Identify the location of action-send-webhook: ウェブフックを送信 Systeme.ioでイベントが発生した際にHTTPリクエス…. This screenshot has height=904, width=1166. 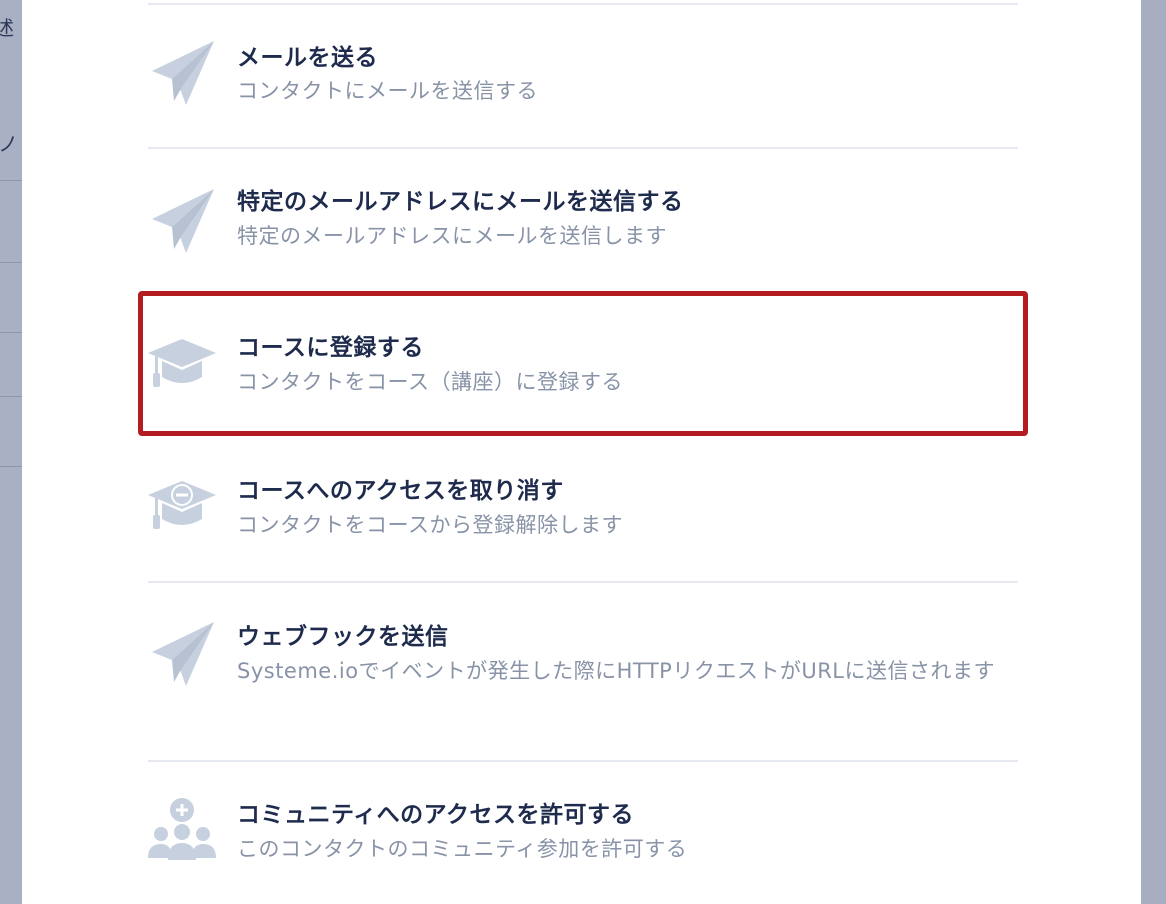
(583, 680).